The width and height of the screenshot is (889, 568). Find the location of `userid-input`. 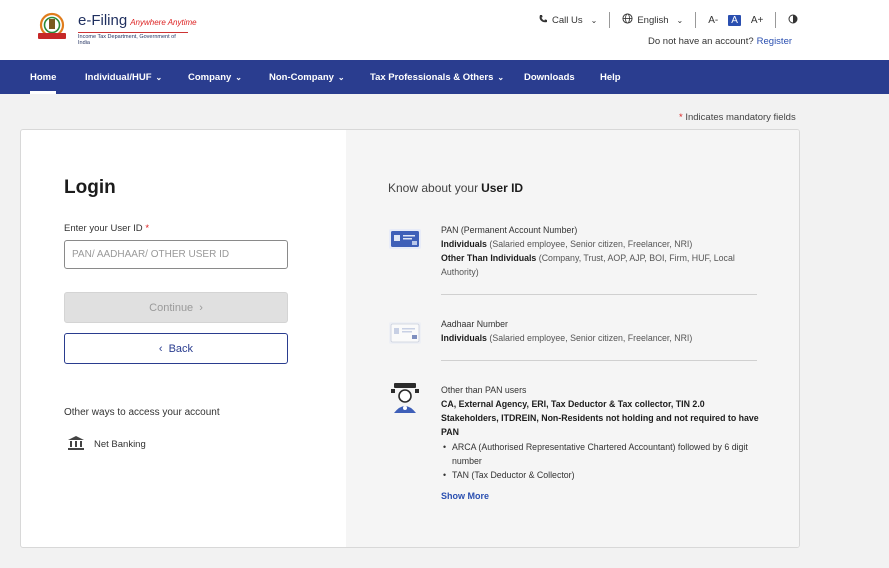

userid-input is located at coordinates (176, 254).